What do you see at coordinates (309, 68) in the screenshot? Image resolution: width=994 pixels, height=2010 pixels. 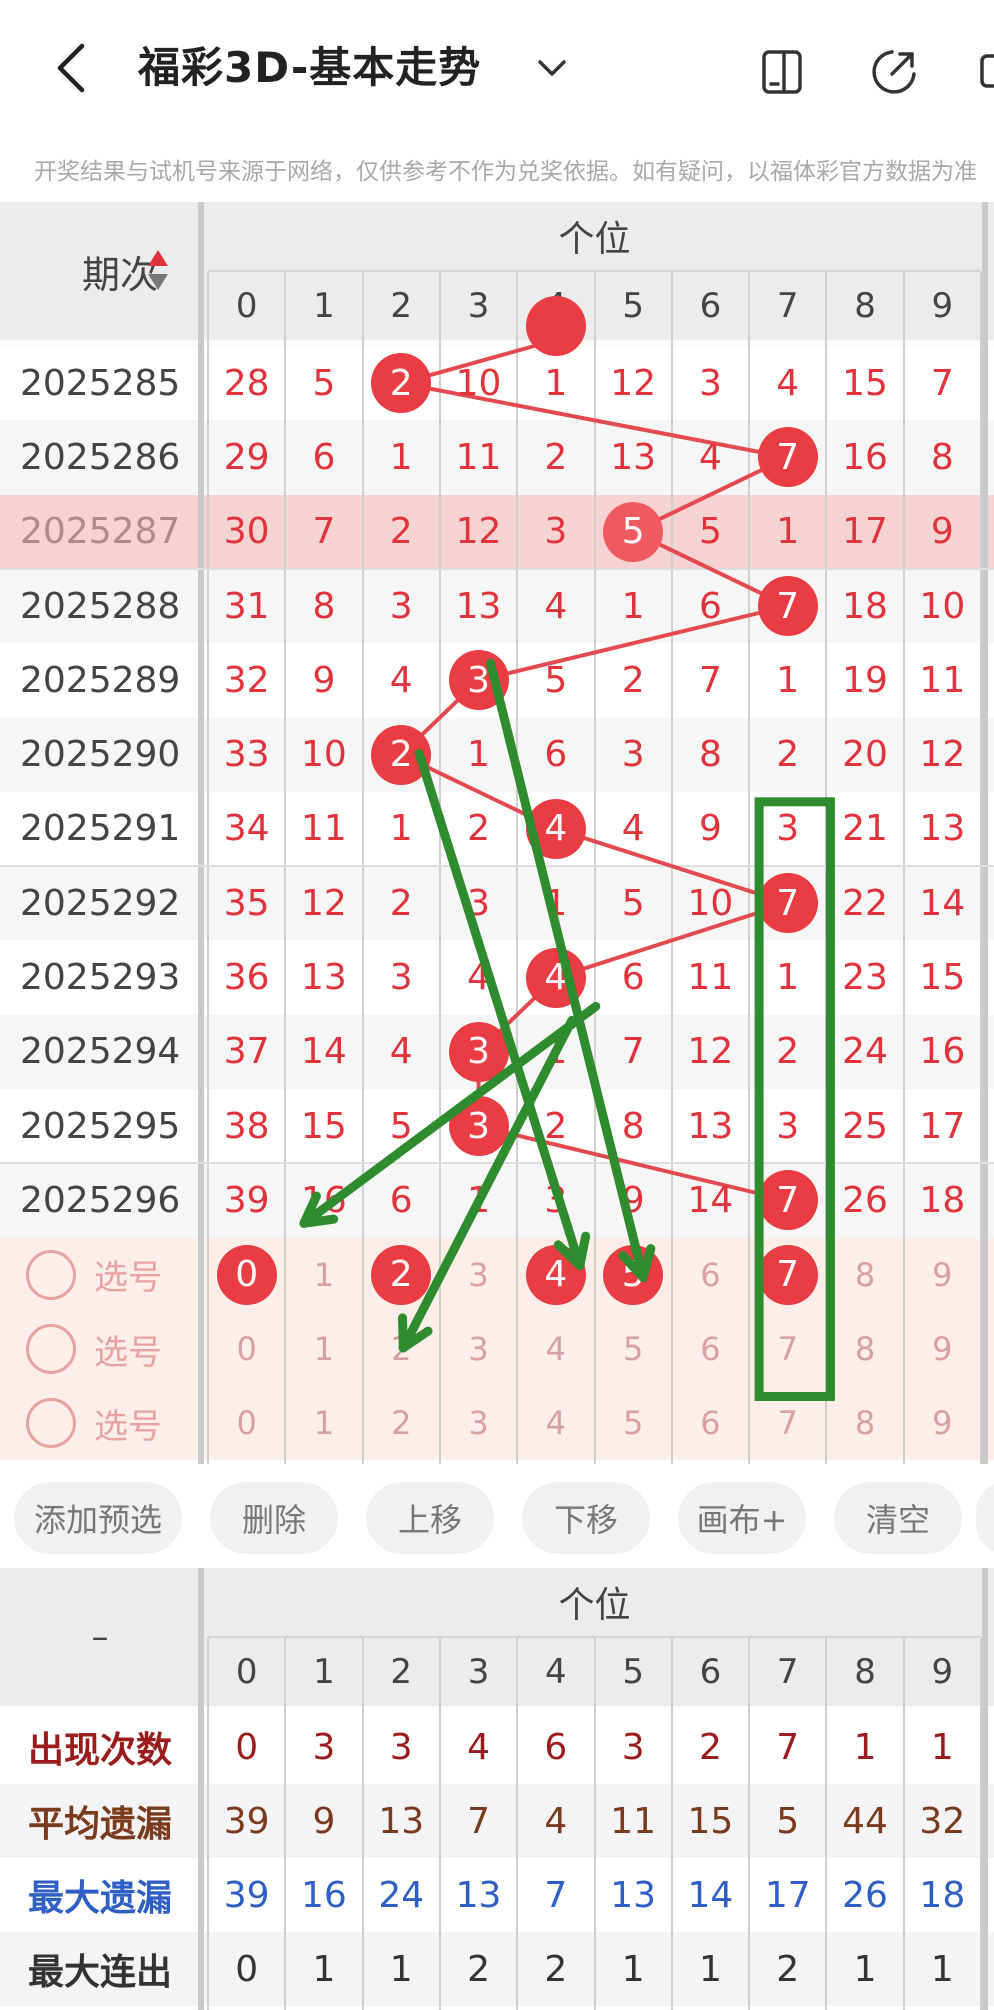 I see `page-title: 福彩3D-基本走势` at bounding box center [309, 68].